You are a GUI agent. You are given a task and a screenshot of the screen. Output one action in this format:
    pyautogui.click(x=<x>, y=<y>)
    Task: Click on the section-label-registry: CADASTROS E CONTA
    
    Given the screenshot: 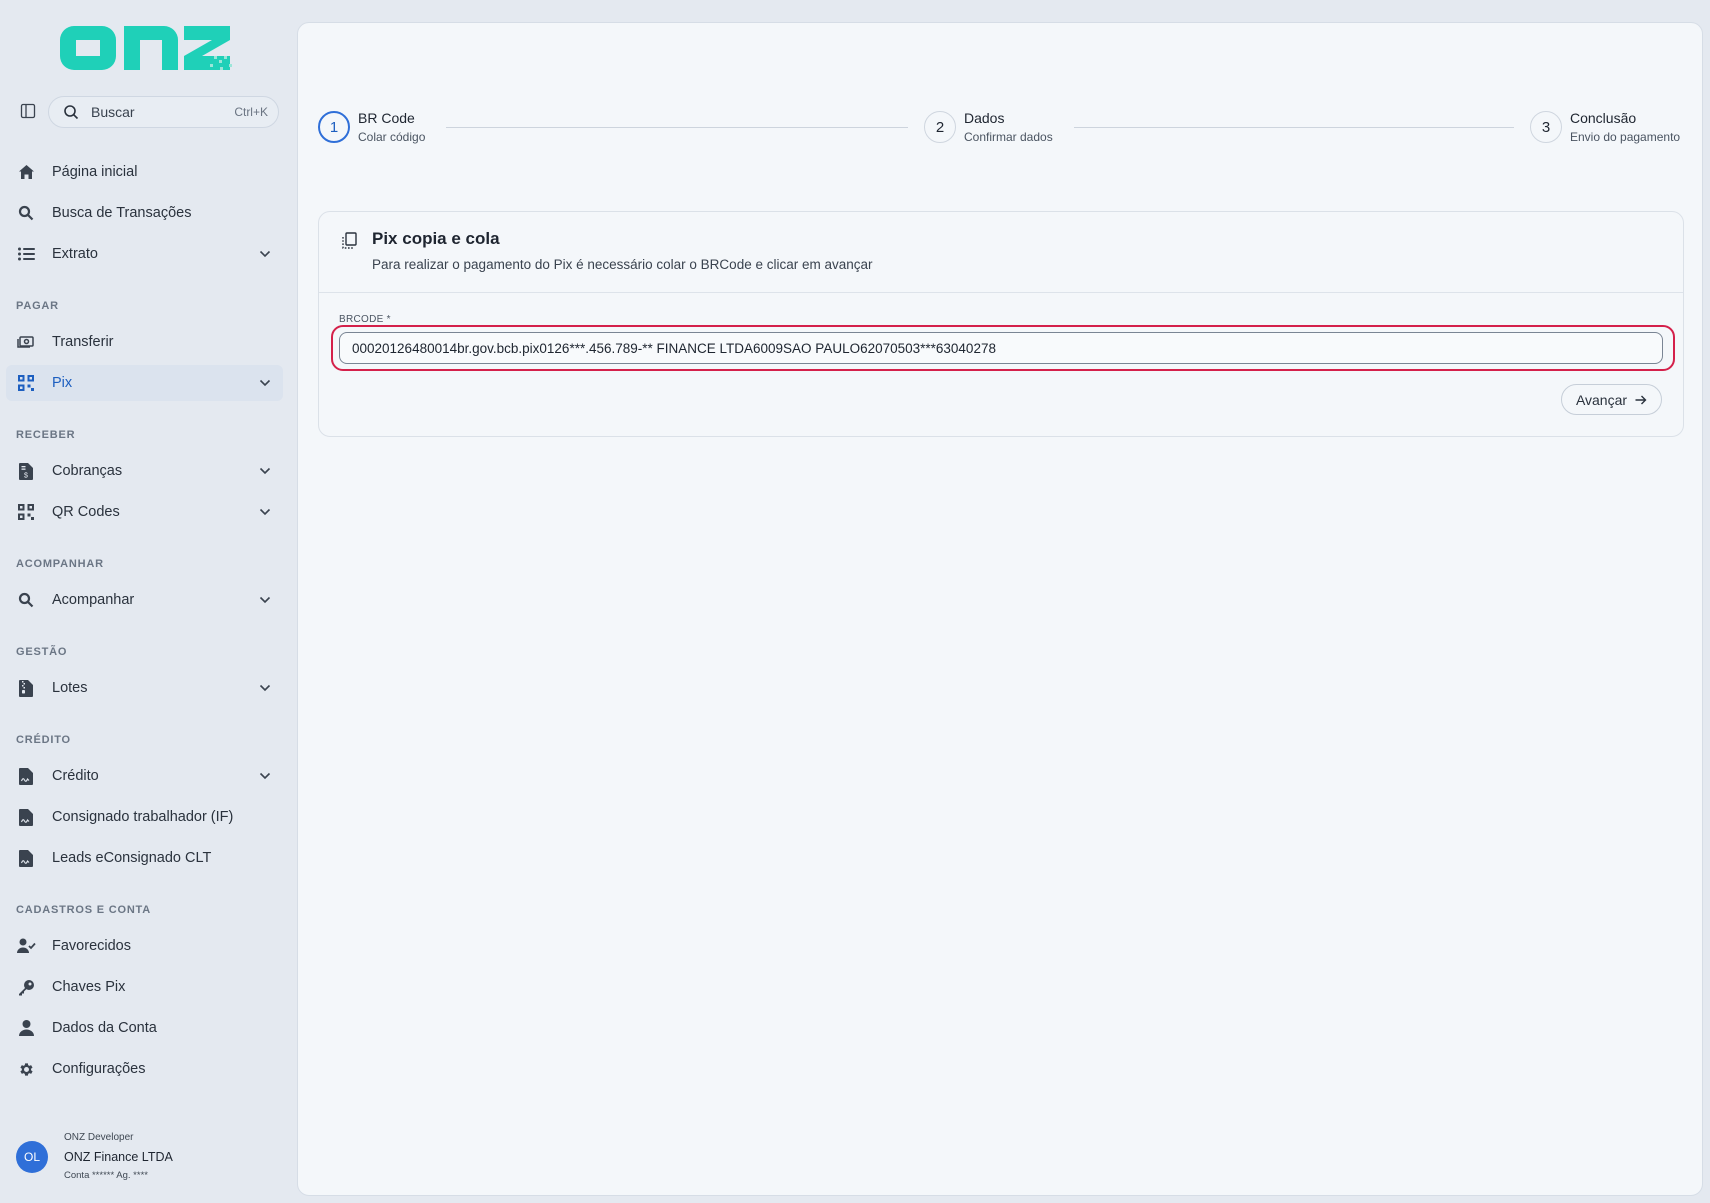 What is the action you would take?
    pyautogui.click(x=84, y=910)
    